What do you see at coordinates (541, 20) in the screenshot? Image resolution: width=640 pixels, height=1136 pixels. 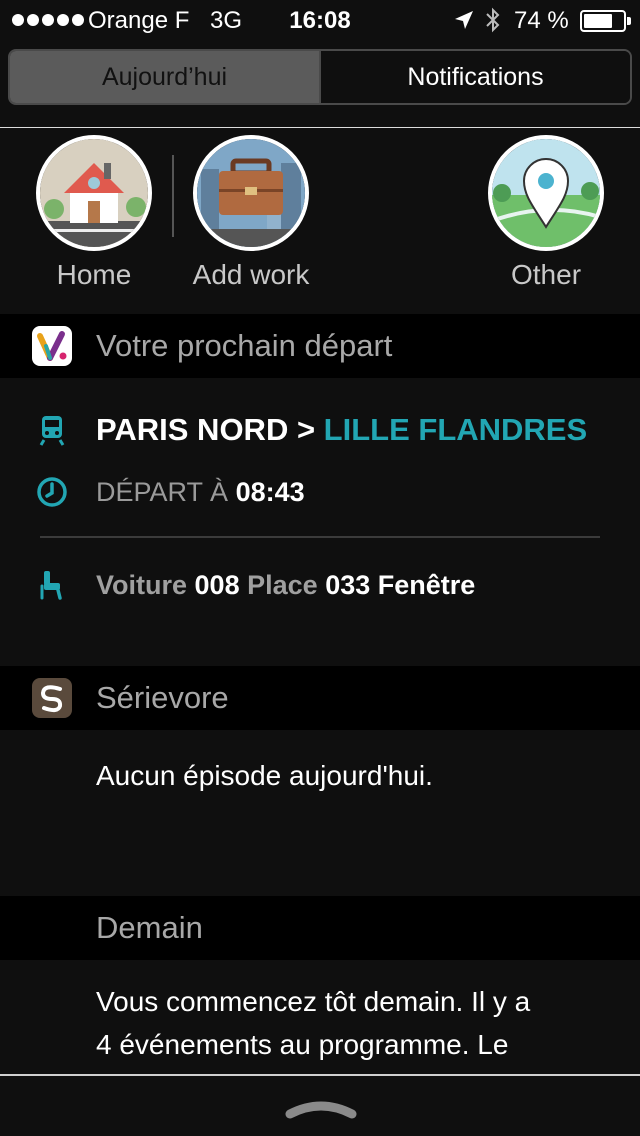 I see `battery-percentage: 74 %` at bounding box center [541, 20].